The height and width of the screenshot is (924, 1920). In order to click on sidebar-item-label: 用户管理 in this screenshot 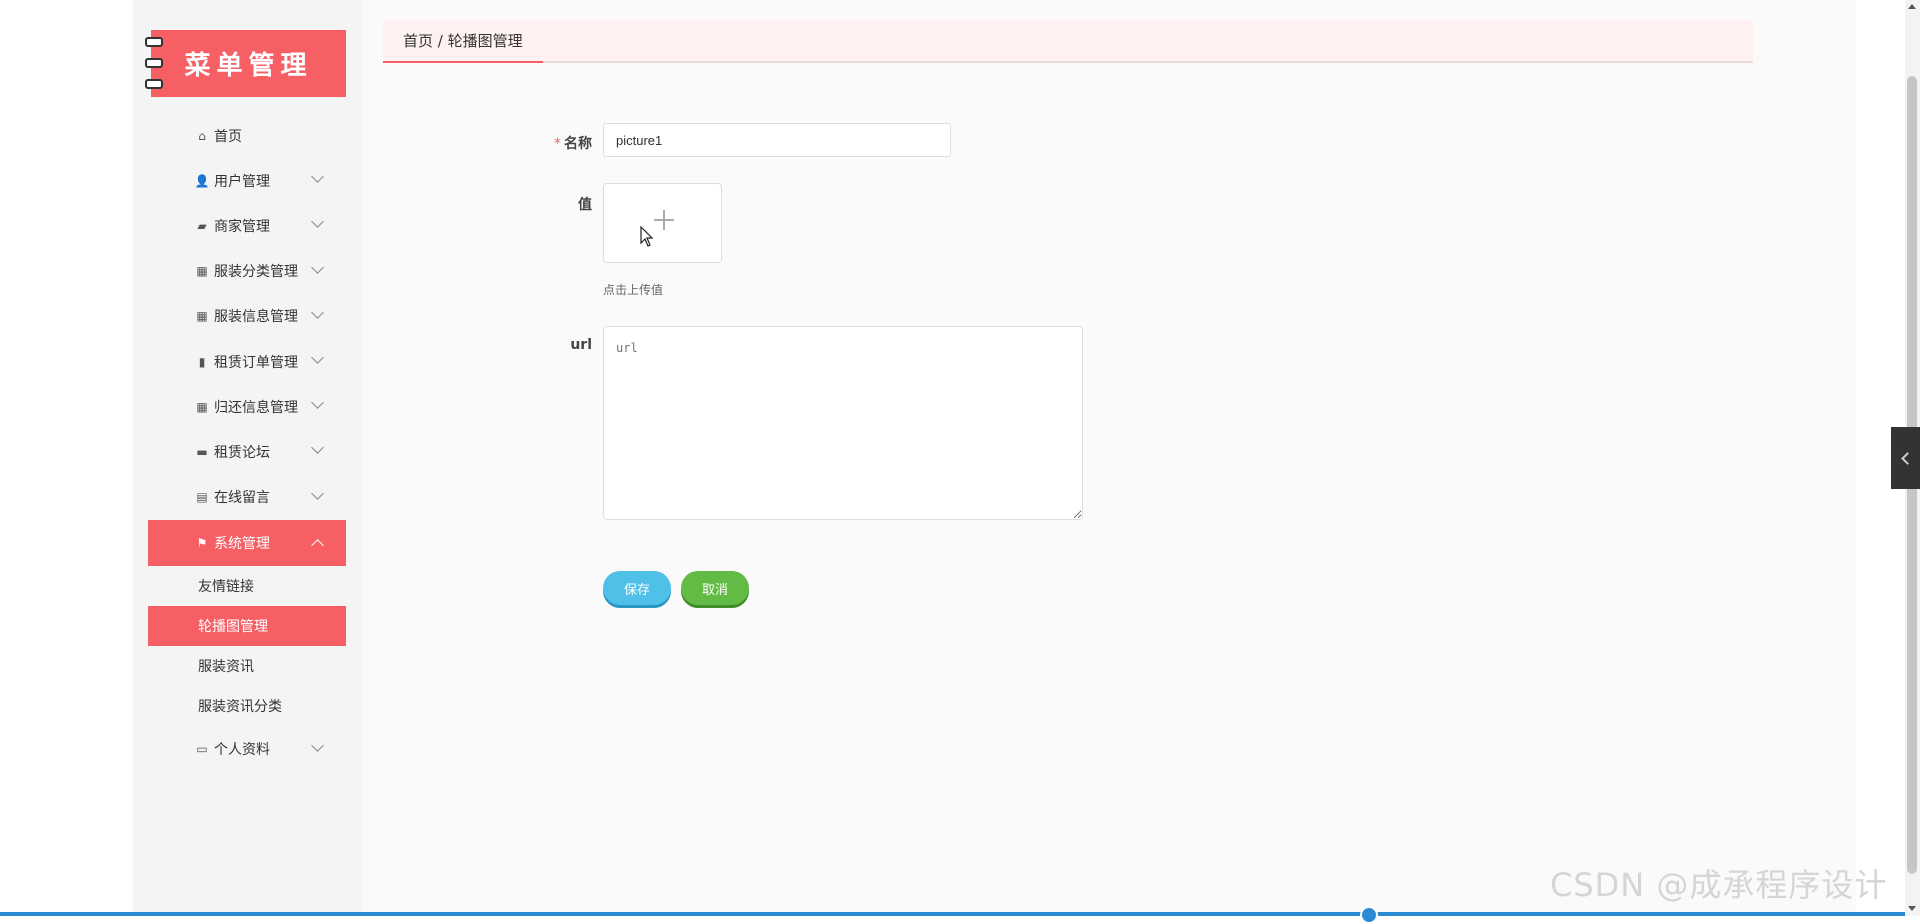, I will do `click(242, 181)`.